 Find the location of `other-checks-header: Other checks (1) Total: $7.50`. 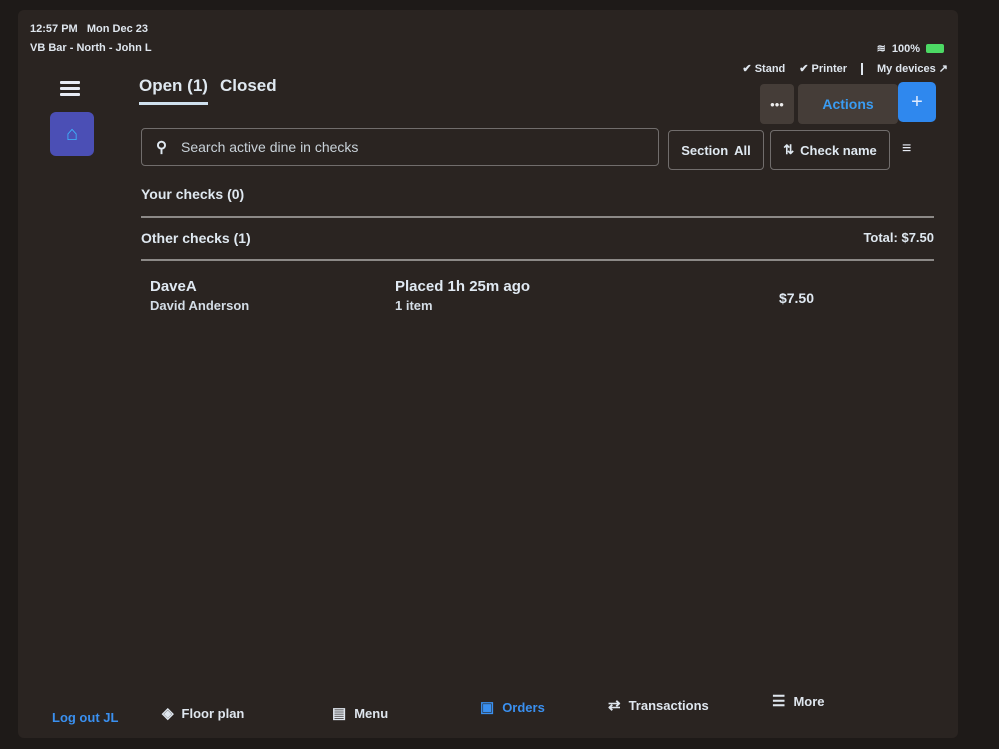

other-checks-header: Other checks (1) Total: $7.50 is located at coordinates (537, 238).